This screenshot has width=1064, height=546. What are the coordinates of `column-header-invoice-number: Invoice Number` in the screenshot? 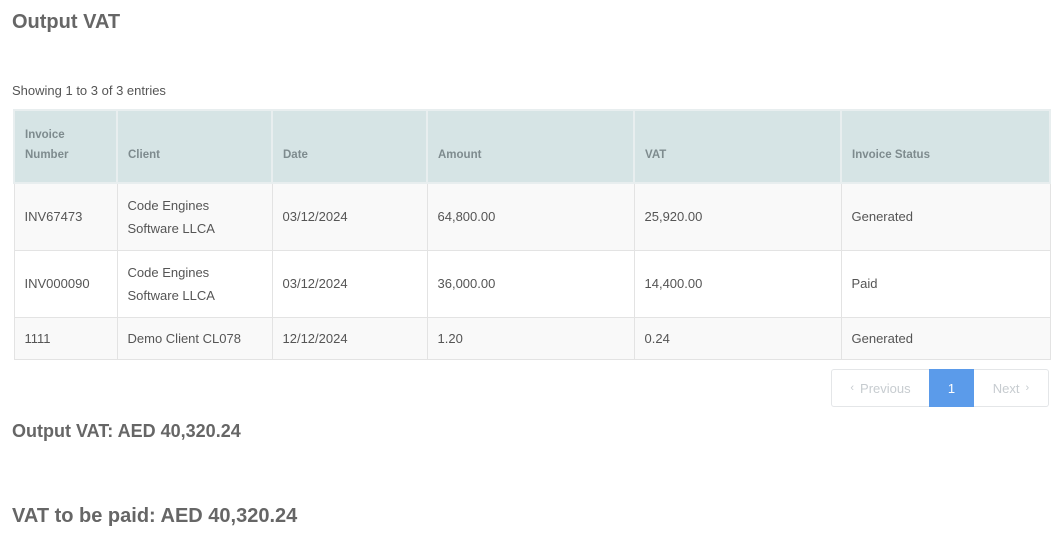 It's located at (65, 146).